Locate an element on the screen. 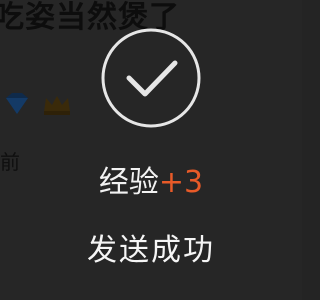  toast-message: 发送成功 is located at coordinates (151, 250).